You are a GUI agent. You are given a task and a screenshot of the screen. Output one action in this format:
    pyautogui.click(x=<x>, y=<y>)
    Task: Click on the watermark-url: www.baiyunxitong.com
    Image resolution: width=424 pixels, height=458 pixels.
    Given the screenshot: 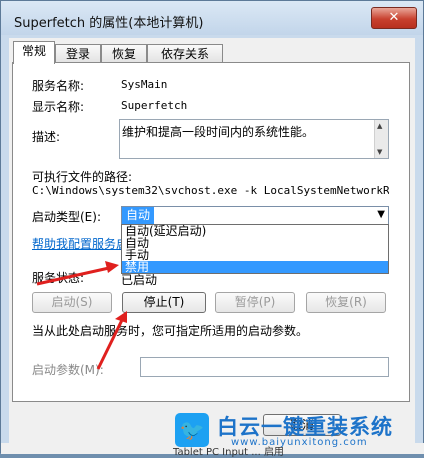 What is the action you would take?
    pyautogui.click(x=299, y=442)
    